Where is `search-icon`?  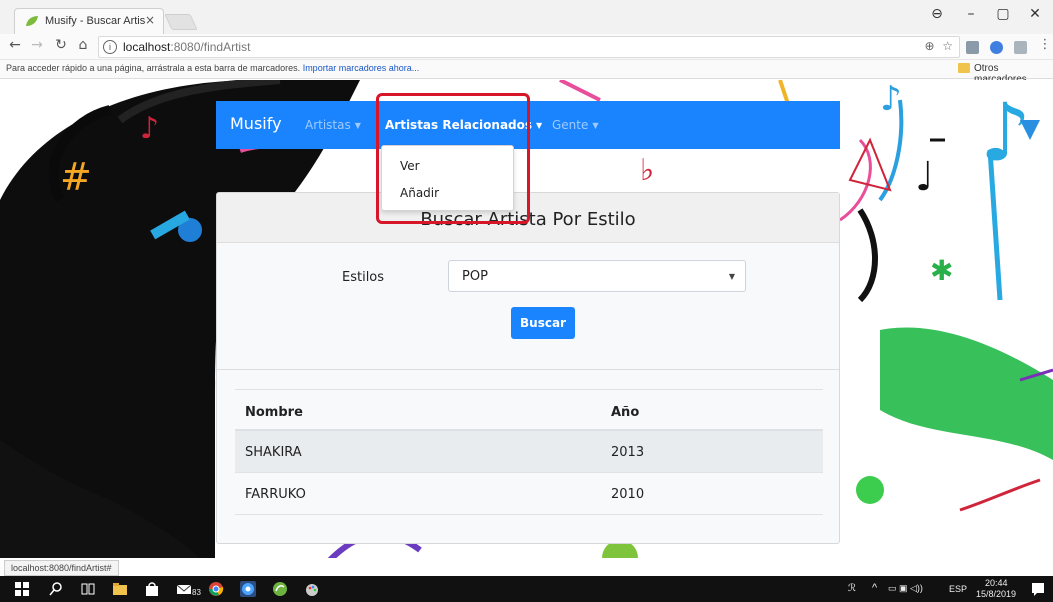
search-icon is located at coordinates (56, 589).